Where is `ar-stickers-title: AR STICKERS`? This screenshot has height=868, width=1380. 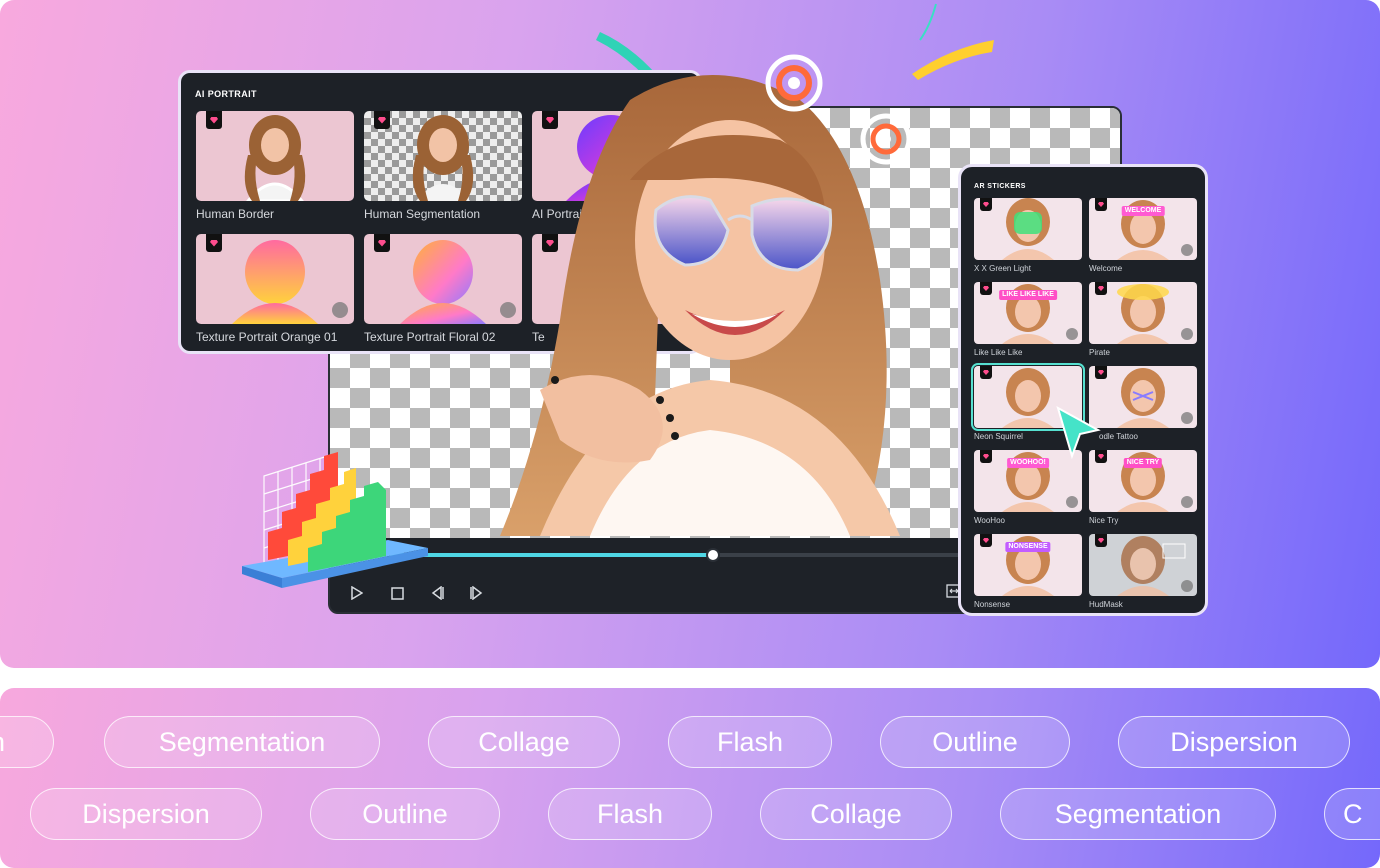 ar-stickers-title: AR STICKERS is located at coordinates (1000, 186).